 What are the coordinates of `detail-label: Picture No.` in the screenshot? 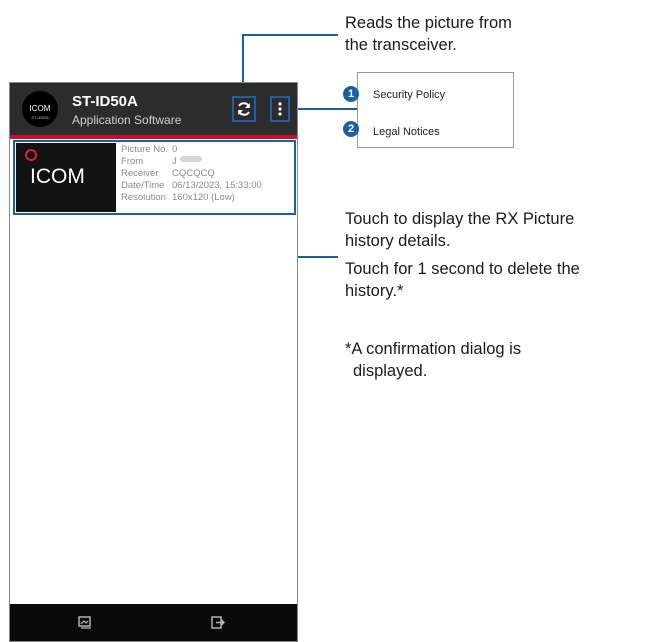 It's located at (144, 149).